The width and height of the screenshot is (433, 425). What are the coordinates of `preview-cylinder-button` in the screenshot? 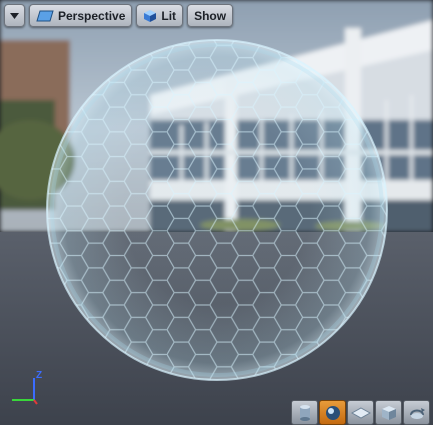 It's located at (304, 412).